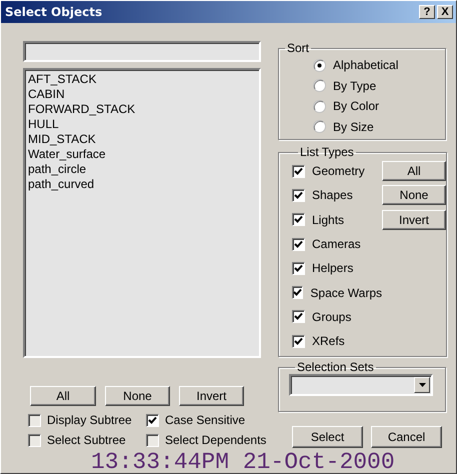  Describe the element at coordinates (137, 396) in the screenshot. I see `list-button: None` at that location.